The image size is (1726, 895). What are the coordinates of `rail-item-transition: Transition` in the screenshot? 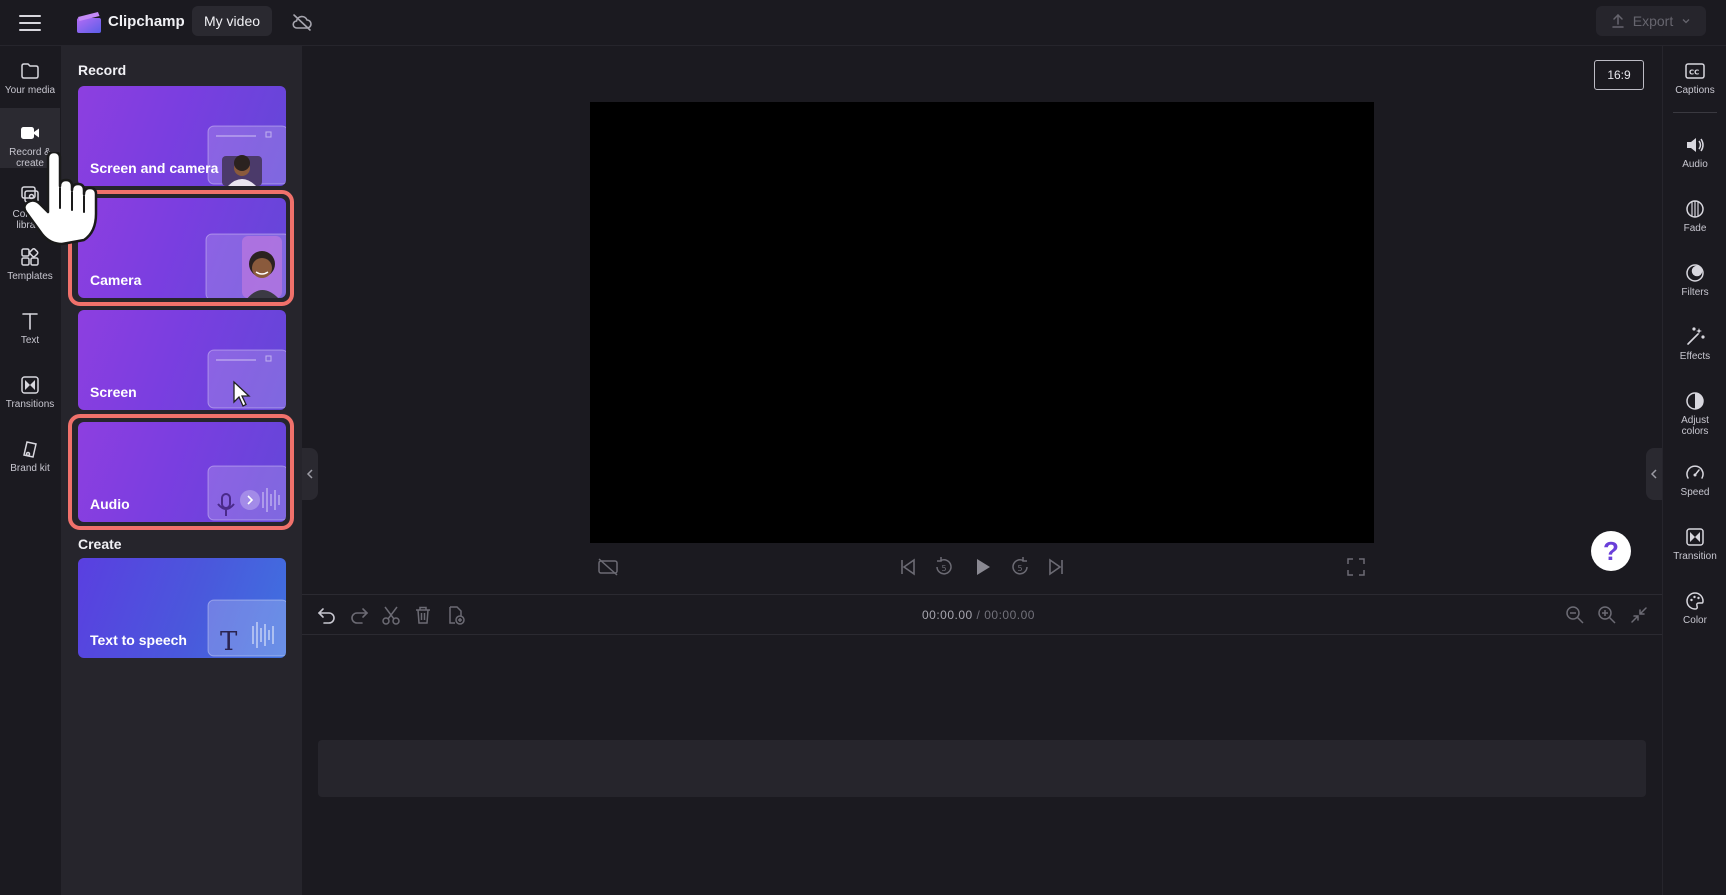 It's located at (1694, 542).